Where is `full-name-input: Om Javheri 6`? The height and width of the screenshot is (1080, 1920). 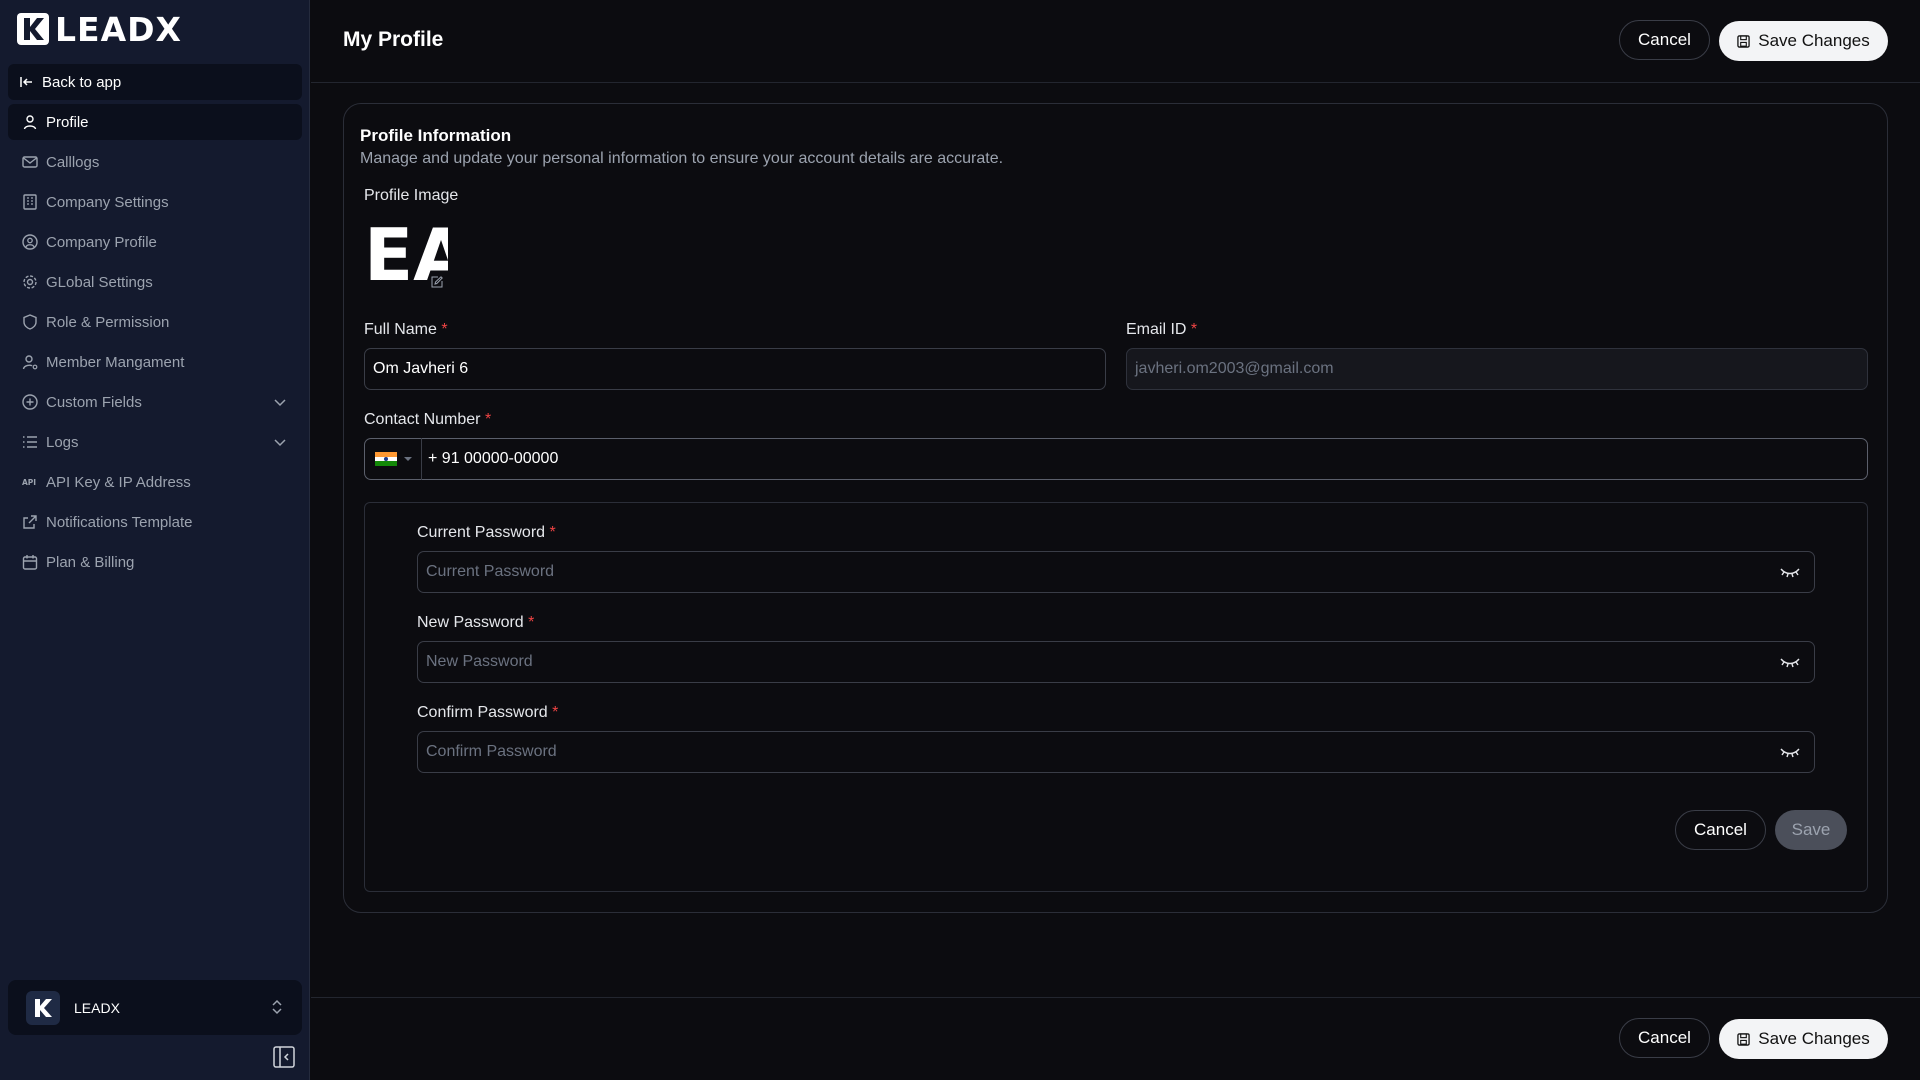 full-name-input: Om Javheri 6 is located at coordinates (735, 369).